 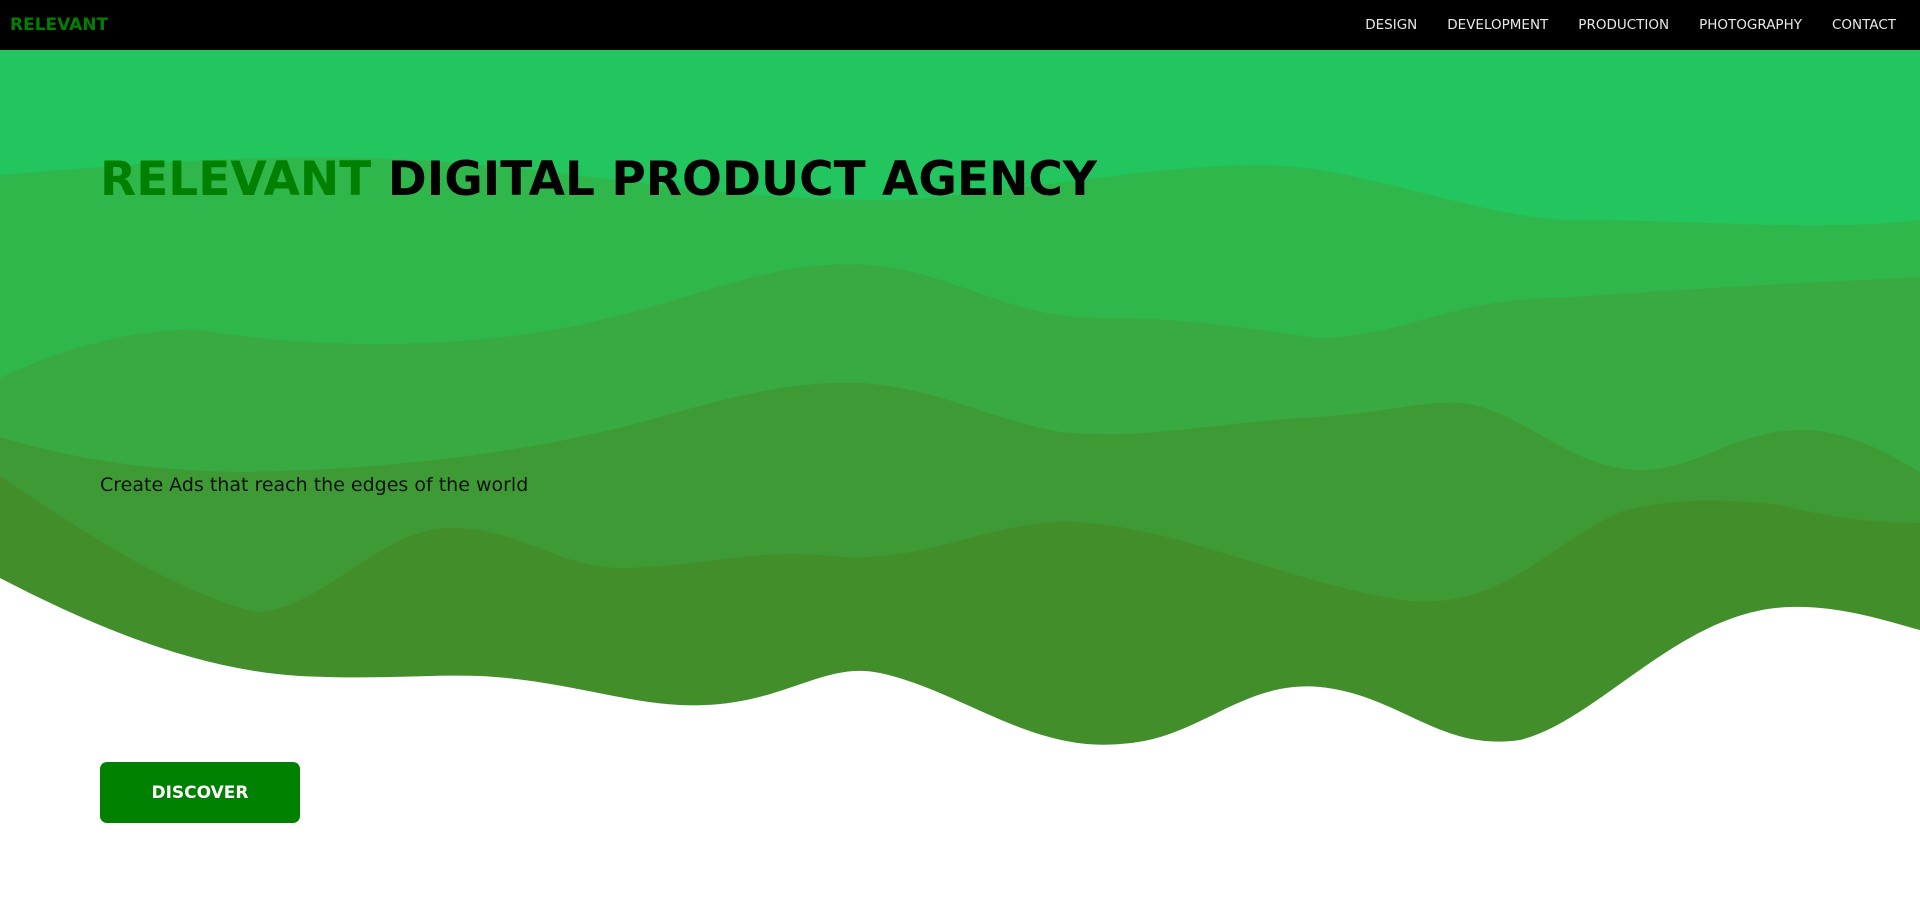 What do you see at coordinates (200, 792) in the screenshot?
I see `discover-button: DISCOVER` at bounding box center [200, 792].